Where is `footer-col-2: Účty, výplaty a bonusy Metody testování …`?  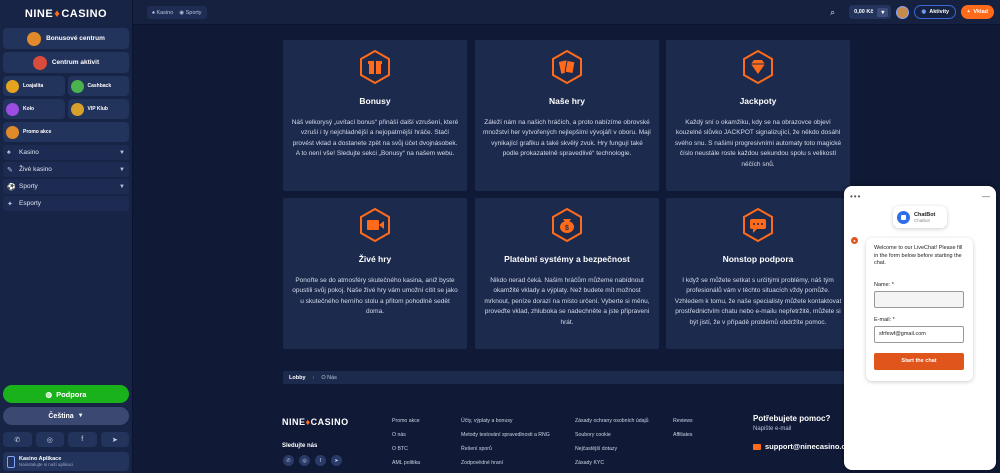
footer-col-2: Účty, výplaty a bonusy Metody testování … is located at coordinates (505, 442).